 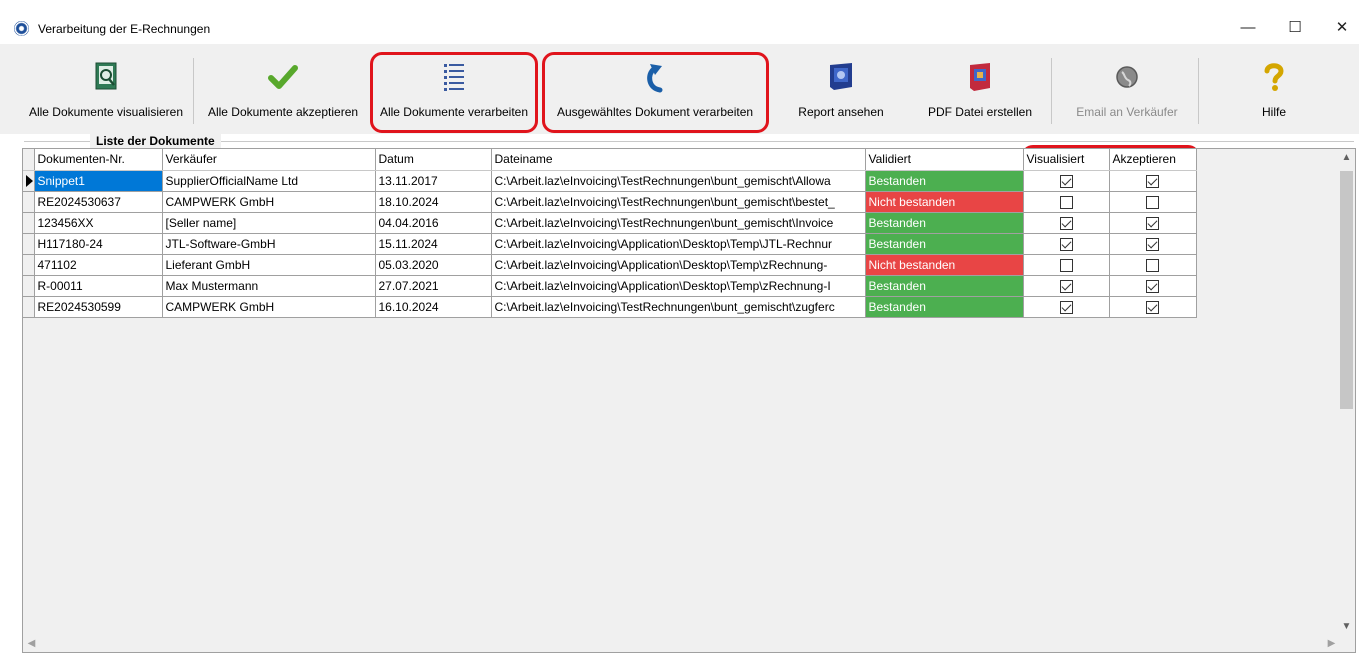 What do you see at coordinates (98, 265) in the screenshot?
I see `cell-document-nr: 471102` at bounding box center [98, 265].